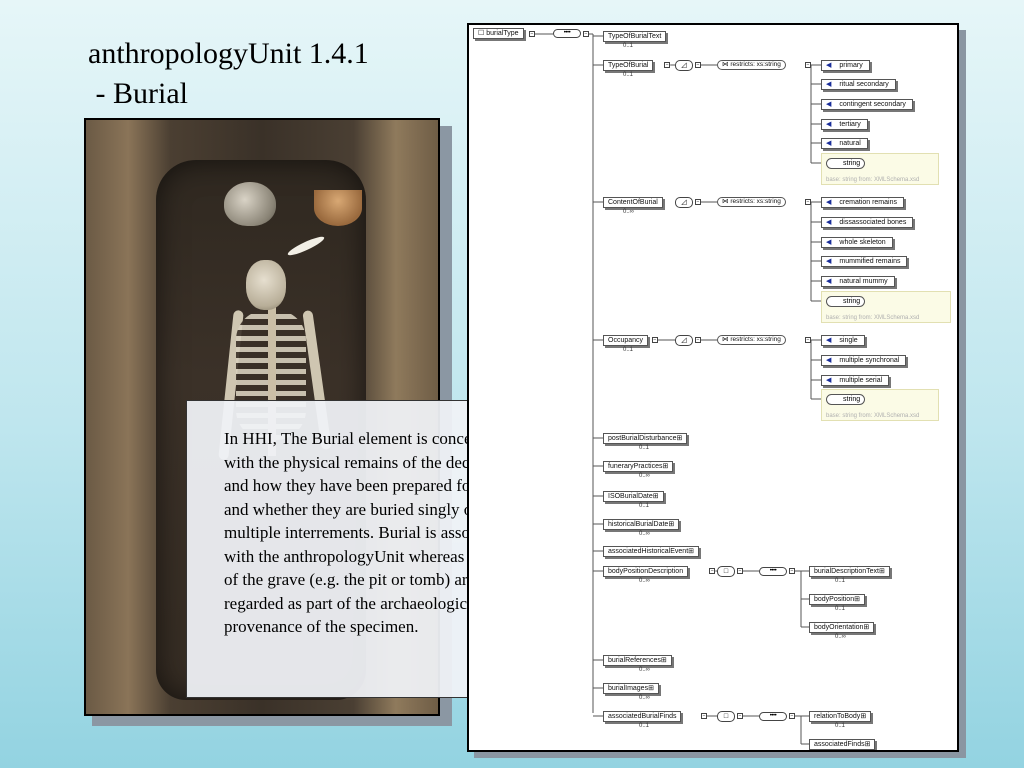 The height and width of the screenshot is (768, 1024). What do you see at coordinates (867, 104) in the screenshot?
I see `enum-contingent-secondary: ◀ contingent secondary` at bounding box center [867, 104].